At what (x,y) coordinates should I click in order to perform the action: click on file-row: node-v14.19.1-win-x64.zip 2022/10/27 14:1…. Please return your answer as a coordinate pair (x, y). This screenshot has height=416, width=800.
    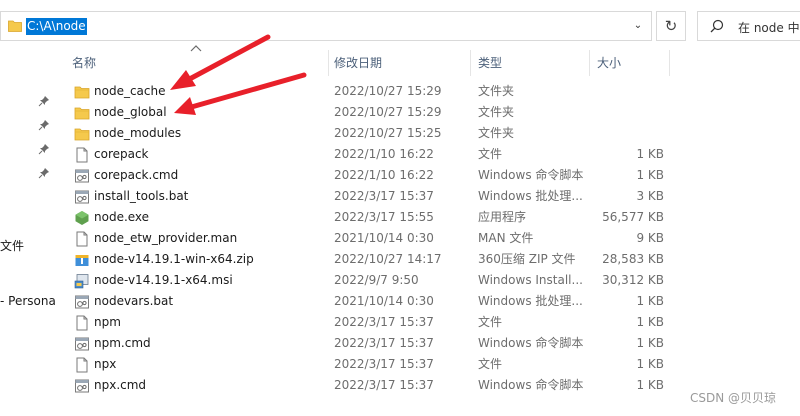
    Looking at the image, I should click on (431, 259).